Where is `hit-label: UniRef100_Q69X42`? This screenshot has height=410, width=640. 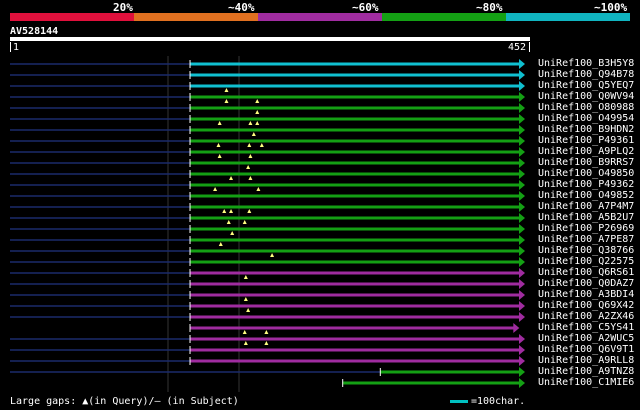
hit-label: UniRef100_Q69X42 is located at coordinates (586, 305).